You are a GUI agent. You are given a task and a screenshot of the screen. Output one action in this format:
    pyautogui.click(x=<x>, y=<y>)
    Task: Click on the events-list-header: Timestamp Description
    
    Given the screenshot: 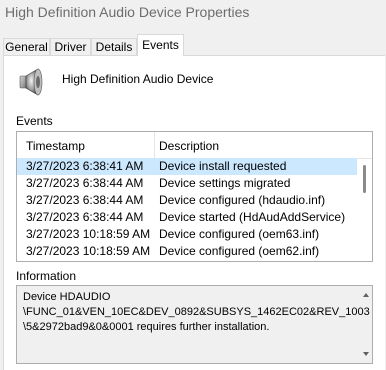 What is the action you would take?
    pyautogui.click(x=194, y=145)
    